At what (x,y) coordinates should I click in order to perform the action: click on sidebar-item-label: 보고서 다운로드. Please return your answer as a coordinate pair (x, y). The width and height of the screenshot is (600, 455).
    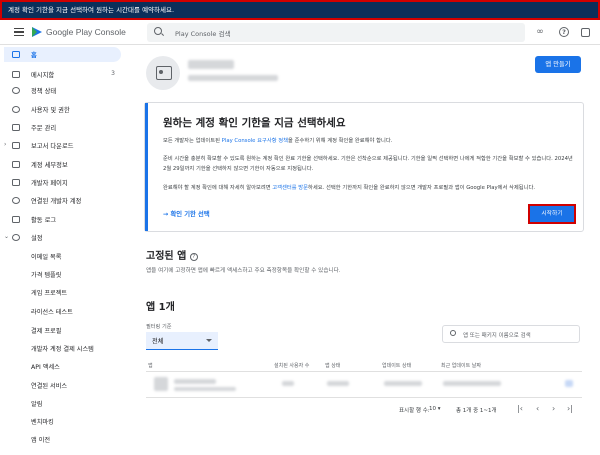
    Looking at the image, I should click on (52, 146).